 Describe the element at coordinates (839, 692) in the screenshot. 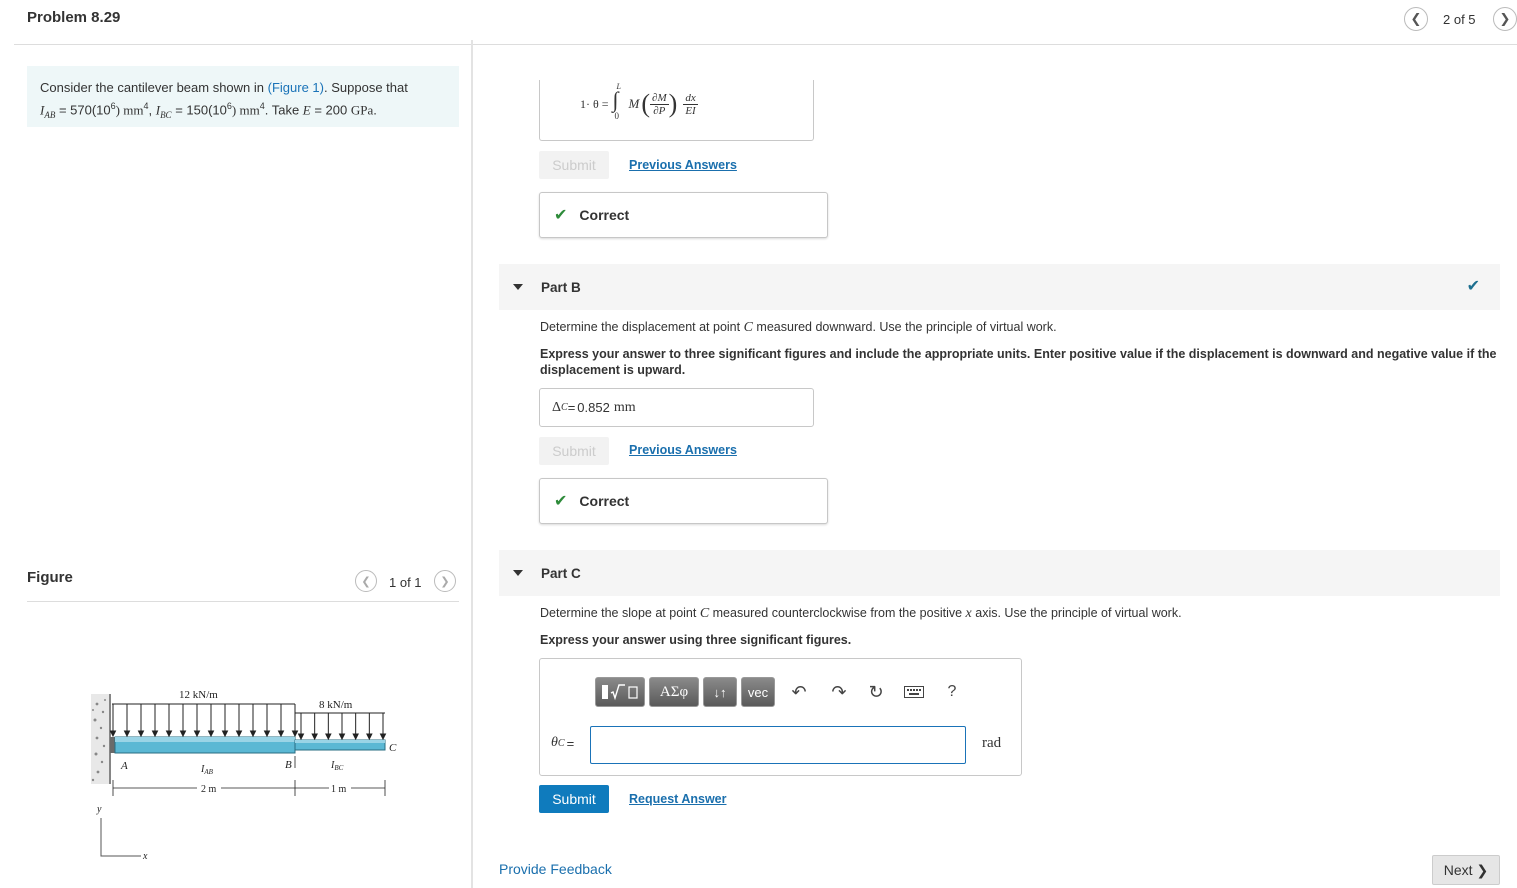

I see `redo-icon: ↷` at that location.